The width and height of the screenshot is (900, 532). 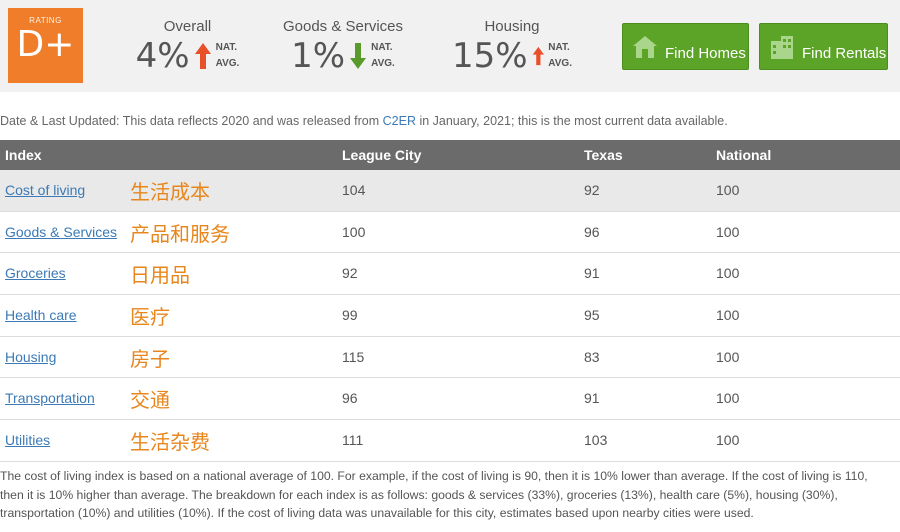 What do you see at coordinates (450, 358) in the screenshot?
I see `table-row: Housing 房子 115 83 100` at bounding box center [450, 358].